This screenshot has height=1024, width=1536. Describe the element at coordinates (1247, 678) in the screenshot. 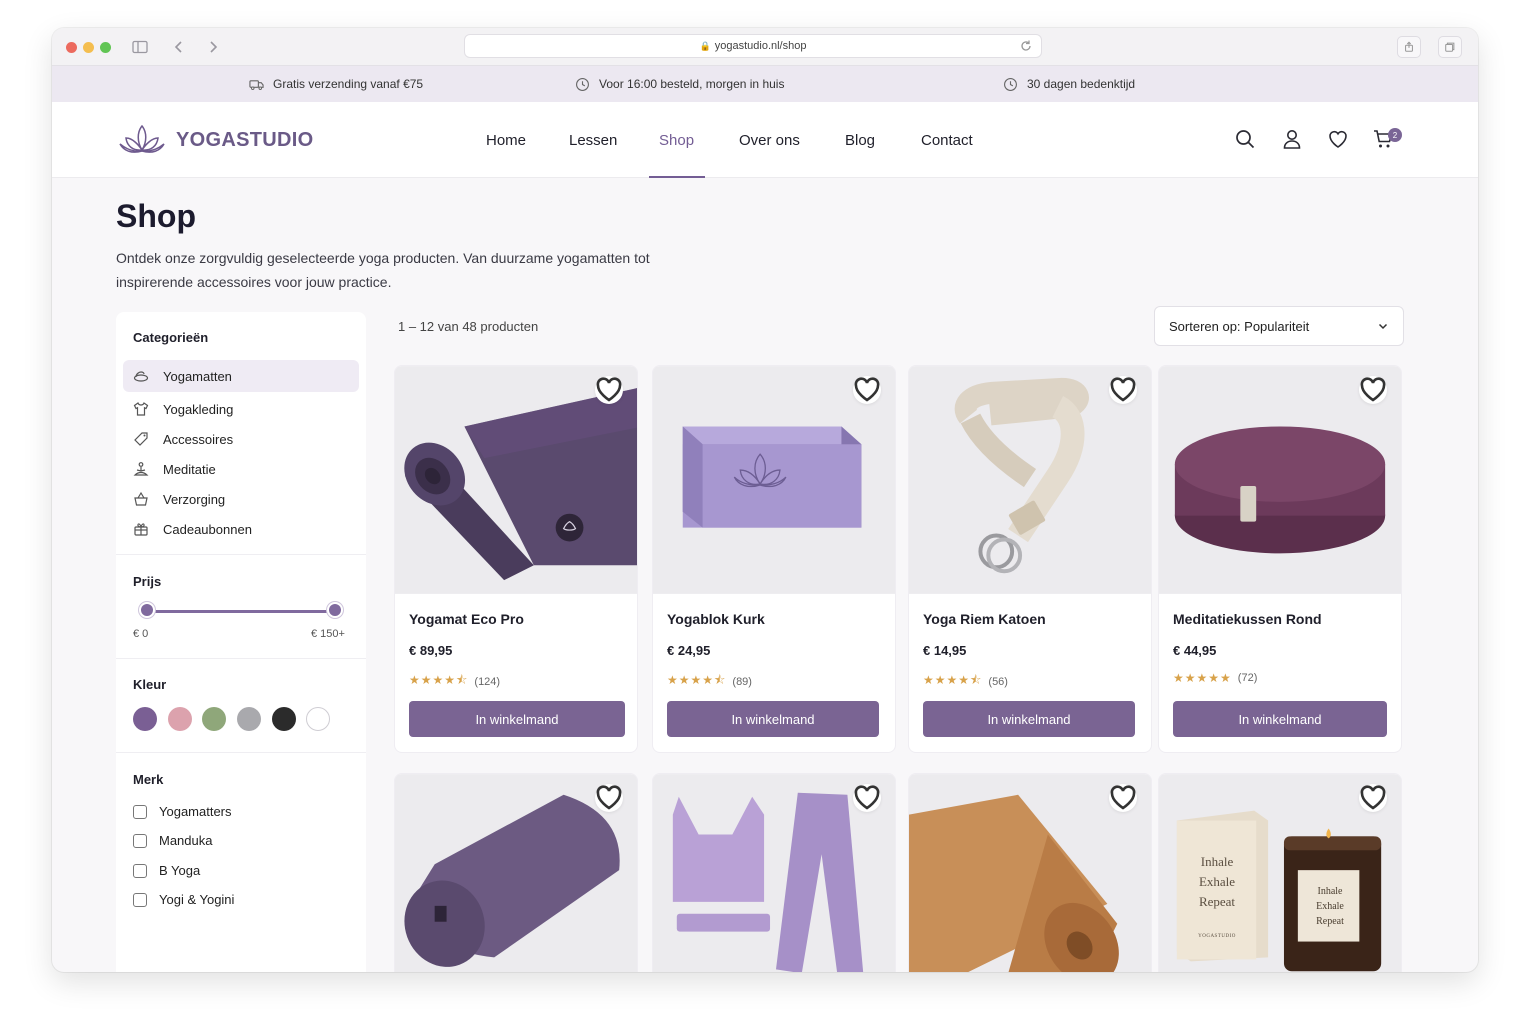

I see `review-count: (72)` at that location.